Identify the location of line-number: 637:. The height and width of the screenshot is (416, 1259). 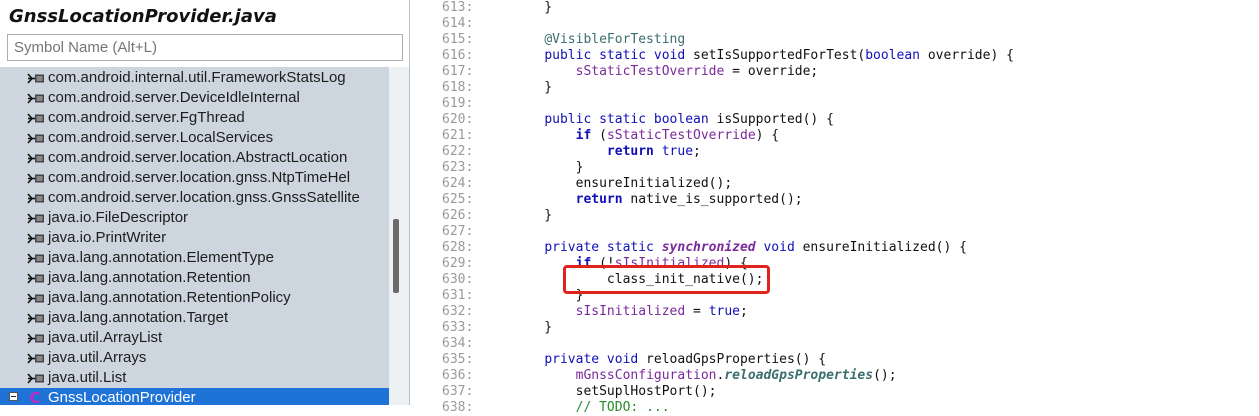
(458, 391).